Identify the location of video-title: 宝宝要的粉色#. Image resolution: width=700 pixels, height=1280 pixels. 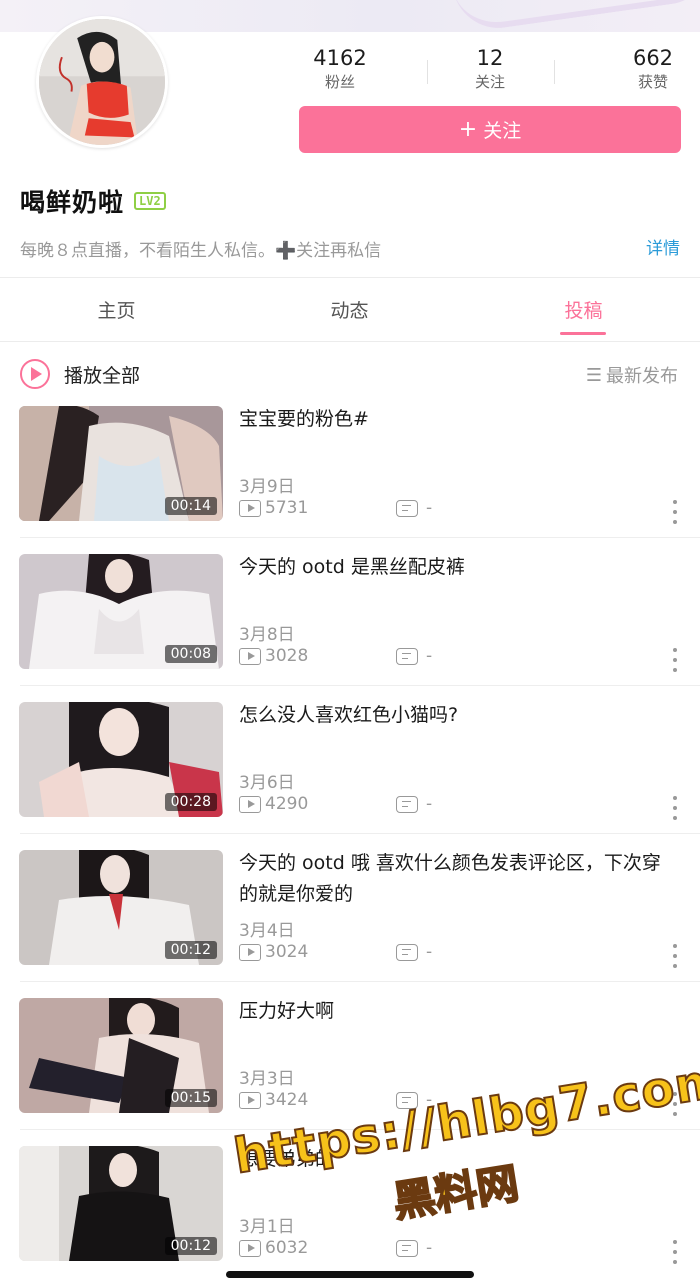
(459, 419).